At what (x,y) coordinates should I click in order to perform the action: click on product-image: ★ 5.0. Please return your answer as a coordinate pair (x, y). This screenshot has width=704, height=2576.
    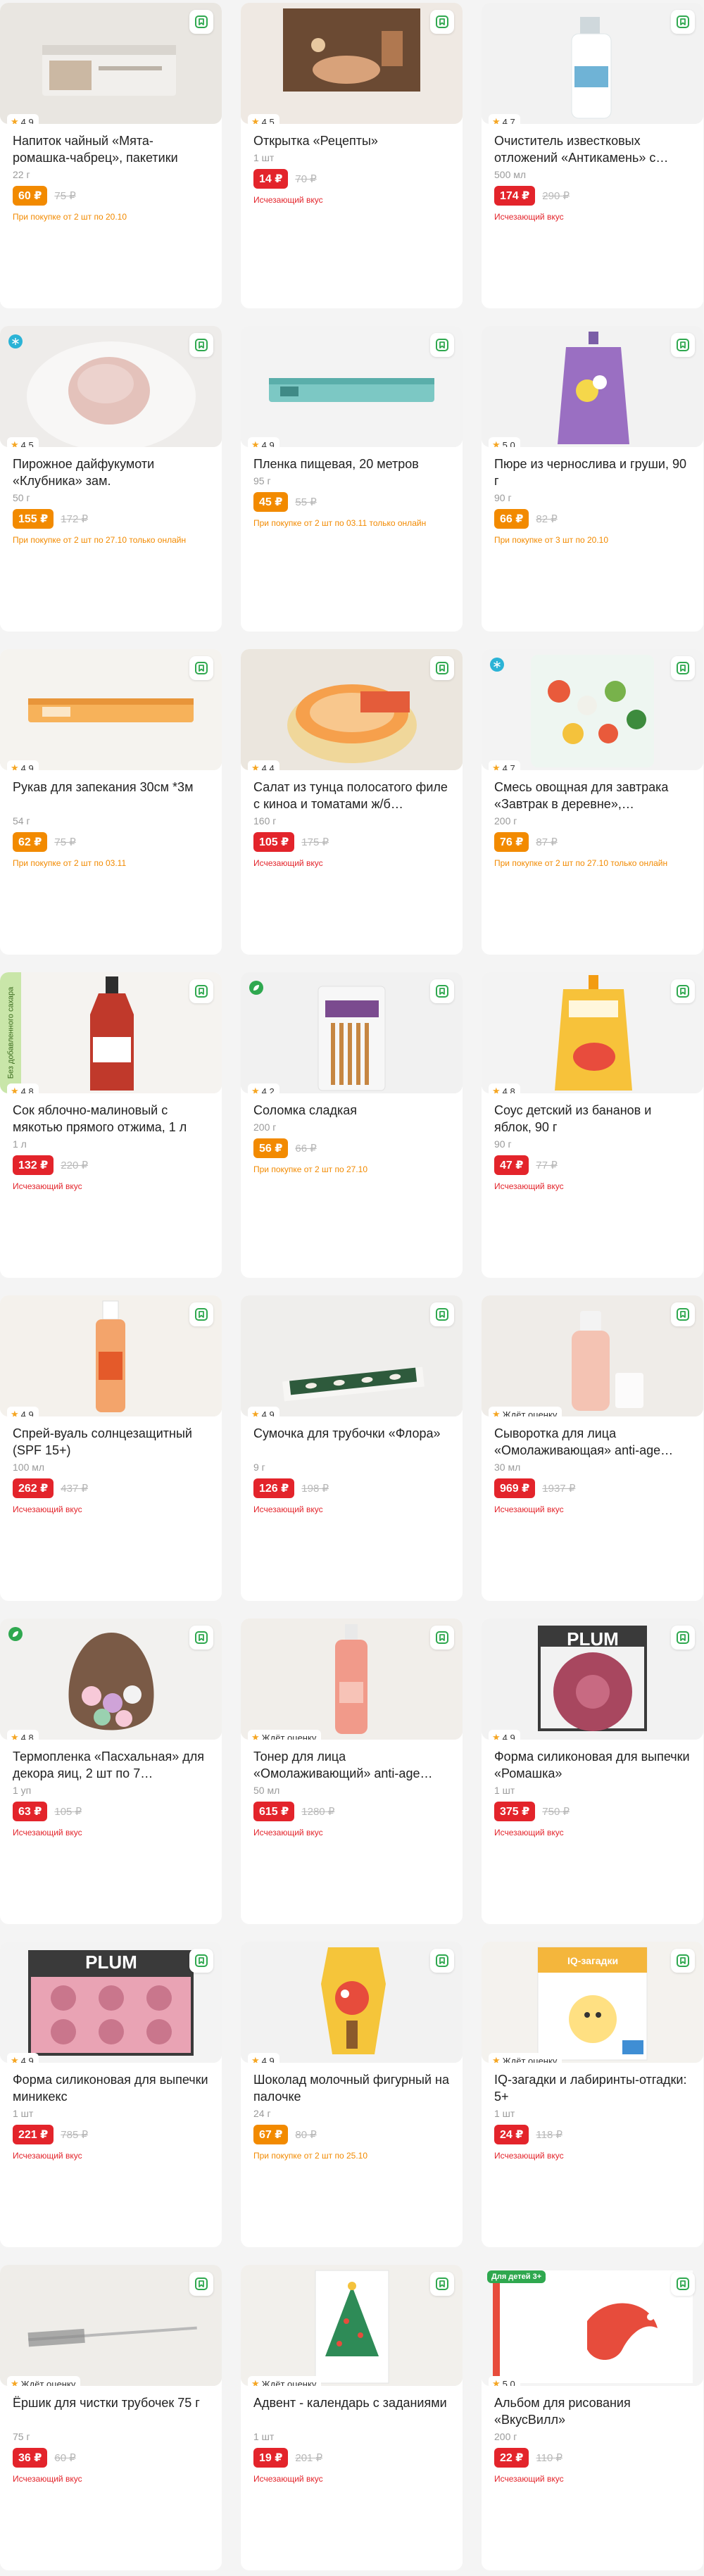
    Looking at the image, I should click on (592, 386).